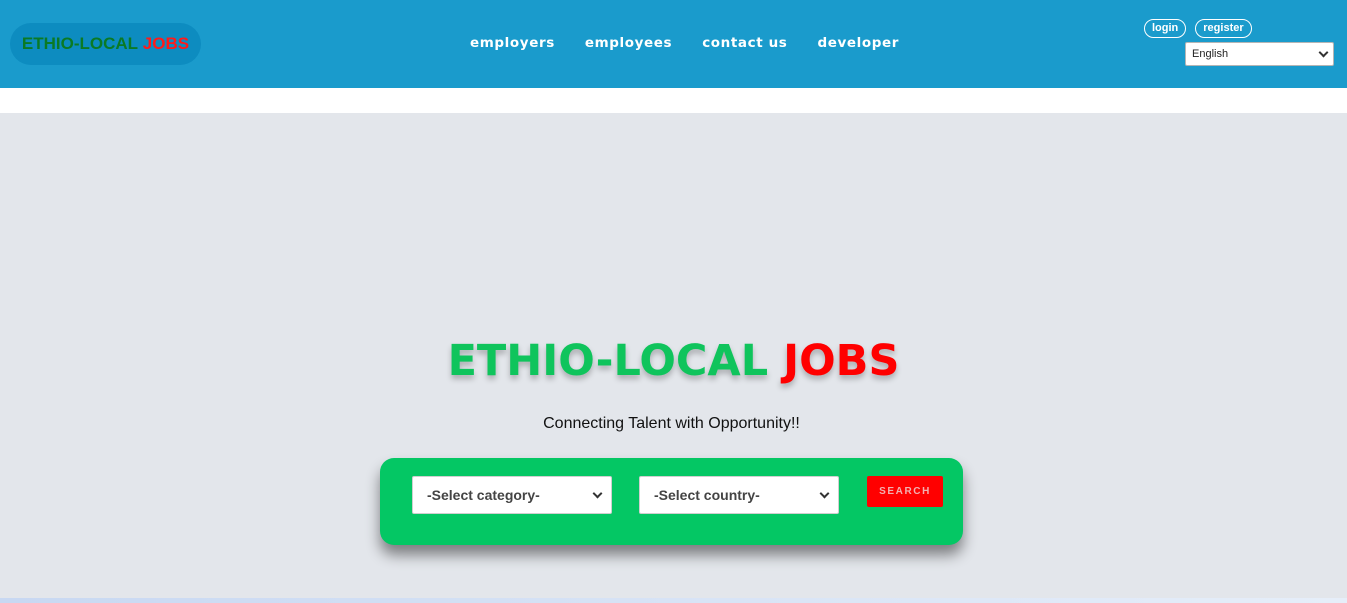 The width and height of the screenshot is (1347, 603). I want to click on hero-tagline: Connecting Talent with Opportunity!!, so click(671, 423).